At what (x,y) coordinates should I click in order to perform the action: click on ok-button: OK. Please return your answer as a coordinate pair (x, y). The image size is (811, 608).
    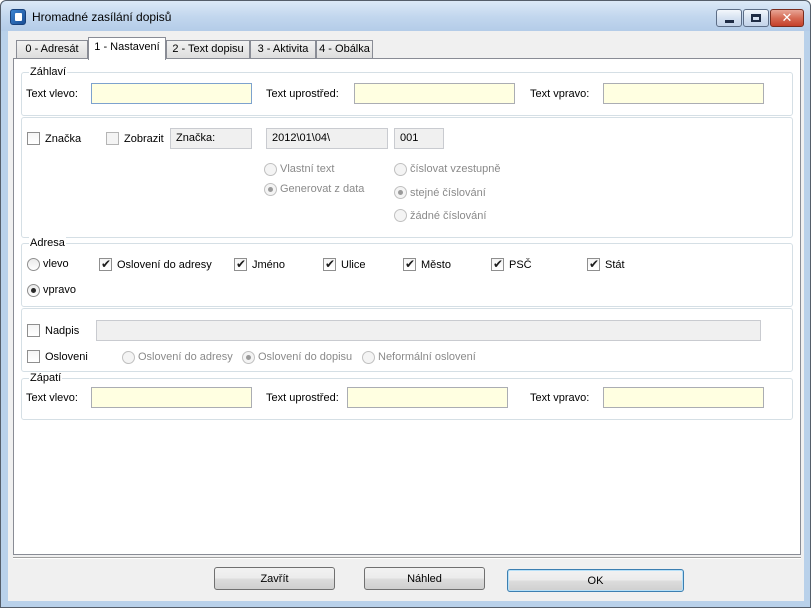
    Looking at the image, I should click on (595, 580).